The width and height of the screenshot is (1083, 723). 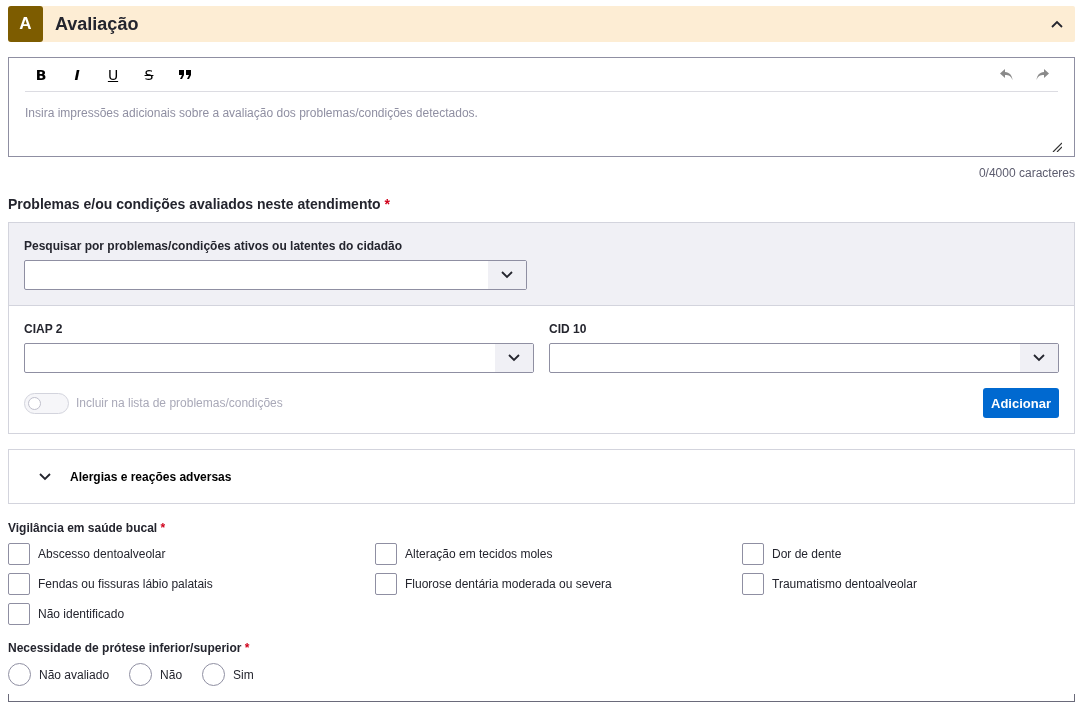 What do you see at coordinates (149, 74) in the screenshot?
I see `strike-button: S` at bounding box center [149, 74].